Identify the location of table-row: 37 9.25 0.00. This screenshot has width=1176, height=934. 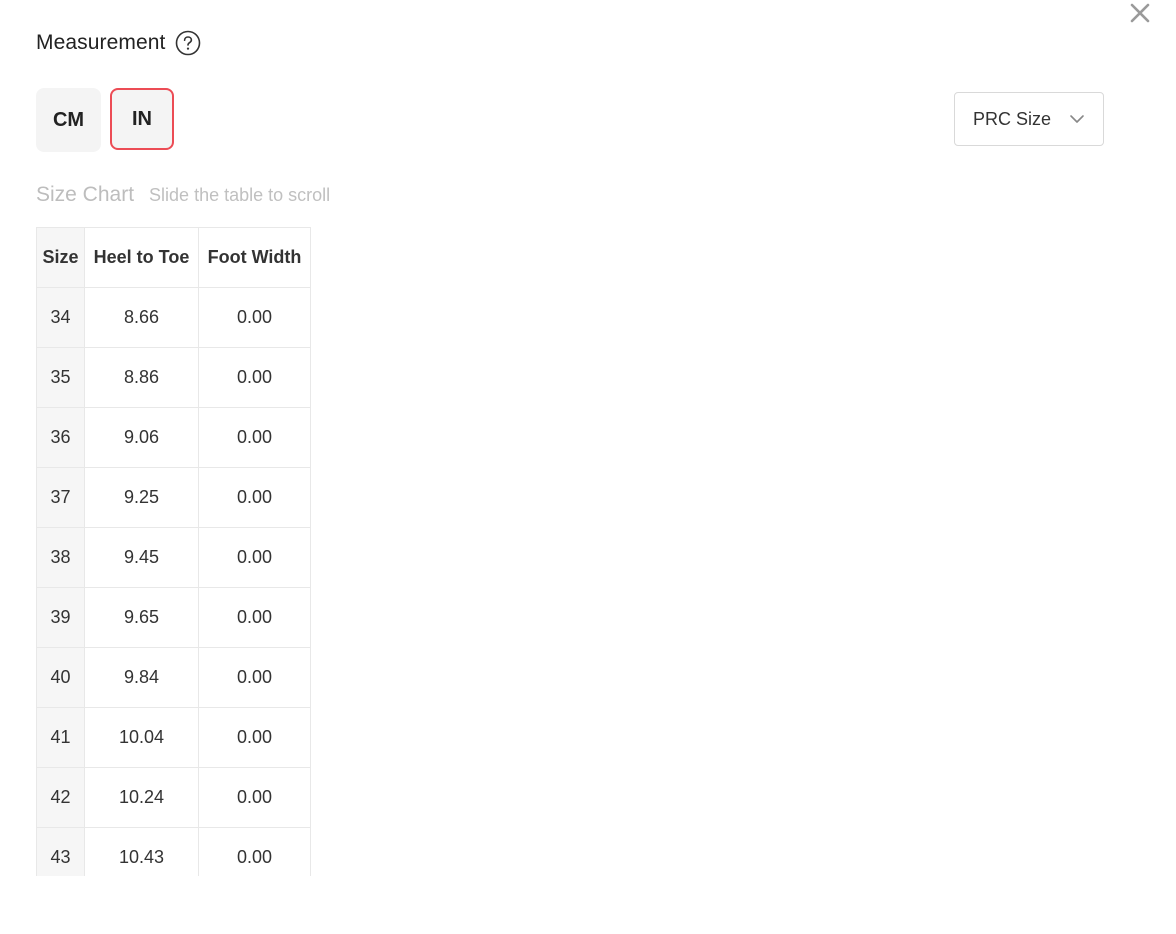
(173, 497).